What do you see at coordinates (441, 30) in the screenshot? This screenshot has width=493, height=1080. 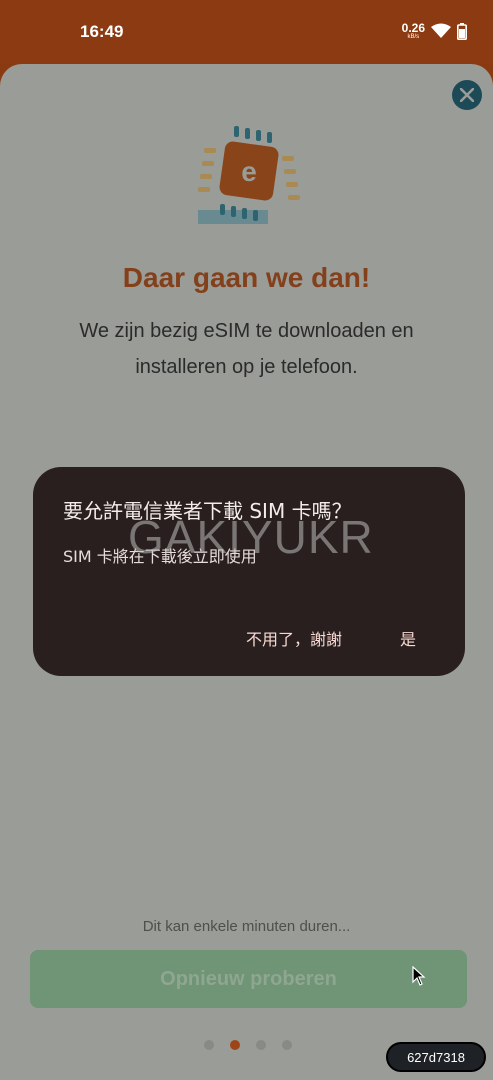 I see `wifi-icon` at bounding box center [441, 30].